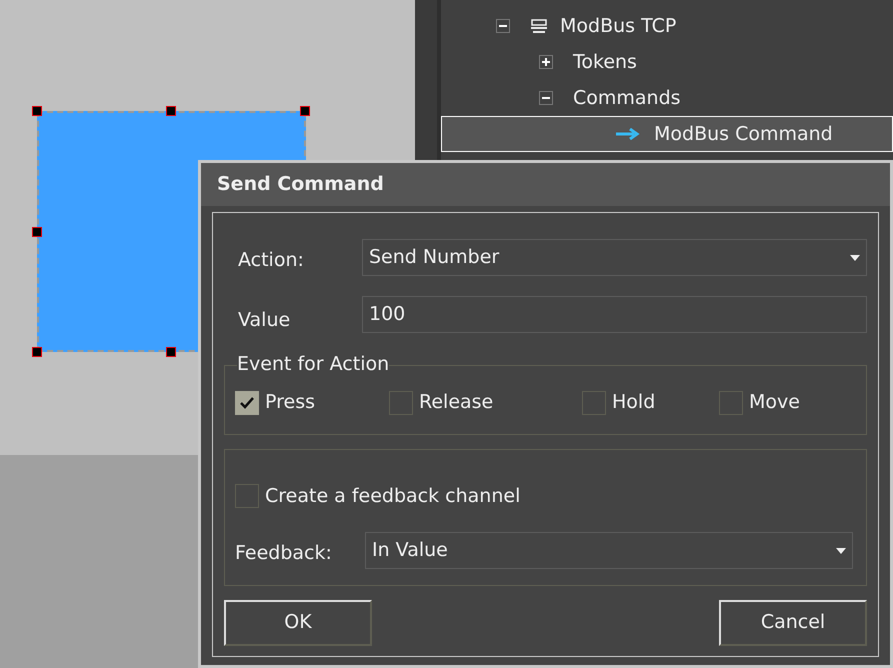 This screenshot has height=668, width=893. Describe the element at coordinates (539, 26) in the screenshot. I see `device-icon` at that location.